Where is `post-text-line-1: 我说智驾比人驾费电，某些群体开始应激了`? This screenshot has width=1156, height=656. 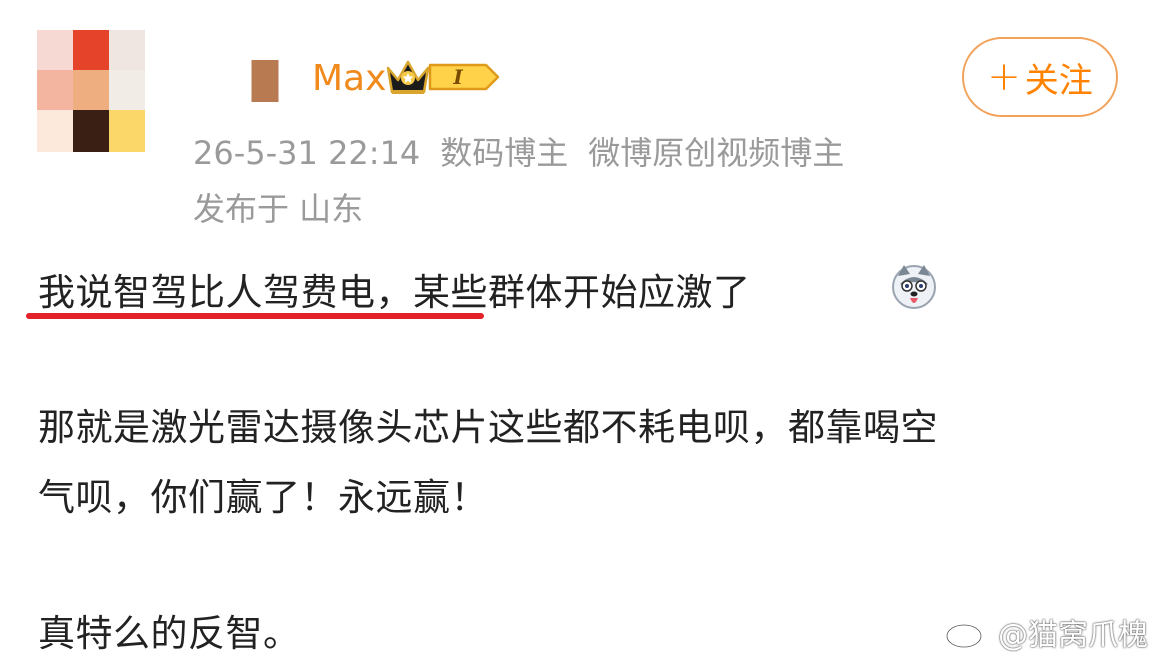 post-text-line-1: 我说智驾比人驾费电，某些群体开始应激了 is located at coordinates (394, 292).